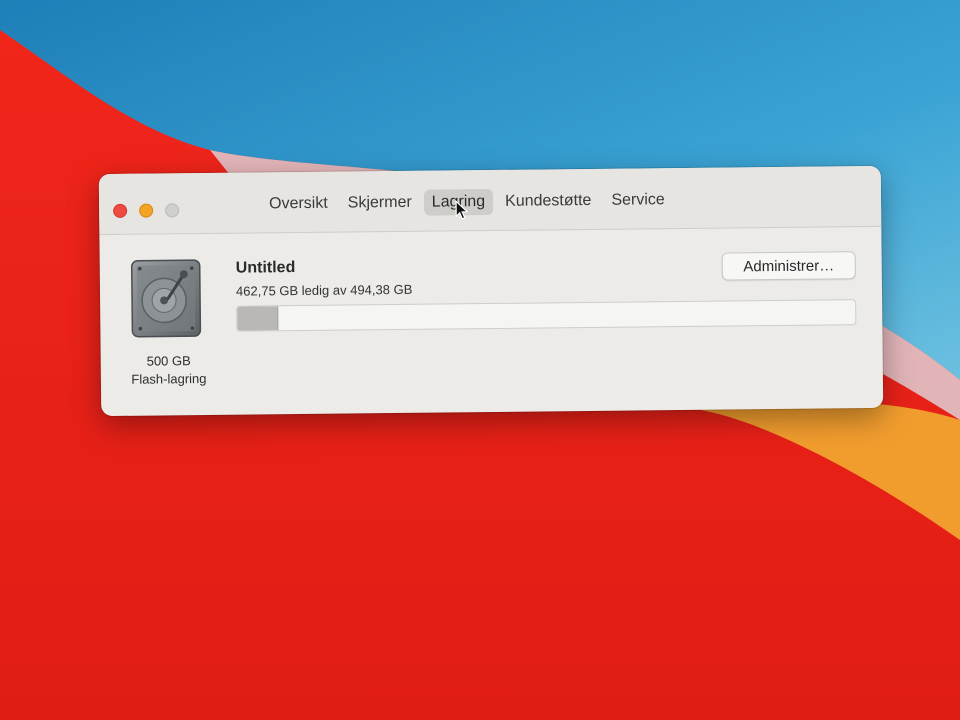 The width and height of the screenshot is (960, 720). What do you see at coordinates (548, 201) in the screenshot?
I see `tab-kundestotte: Kundestøtte` at bounding box center [548, 201].